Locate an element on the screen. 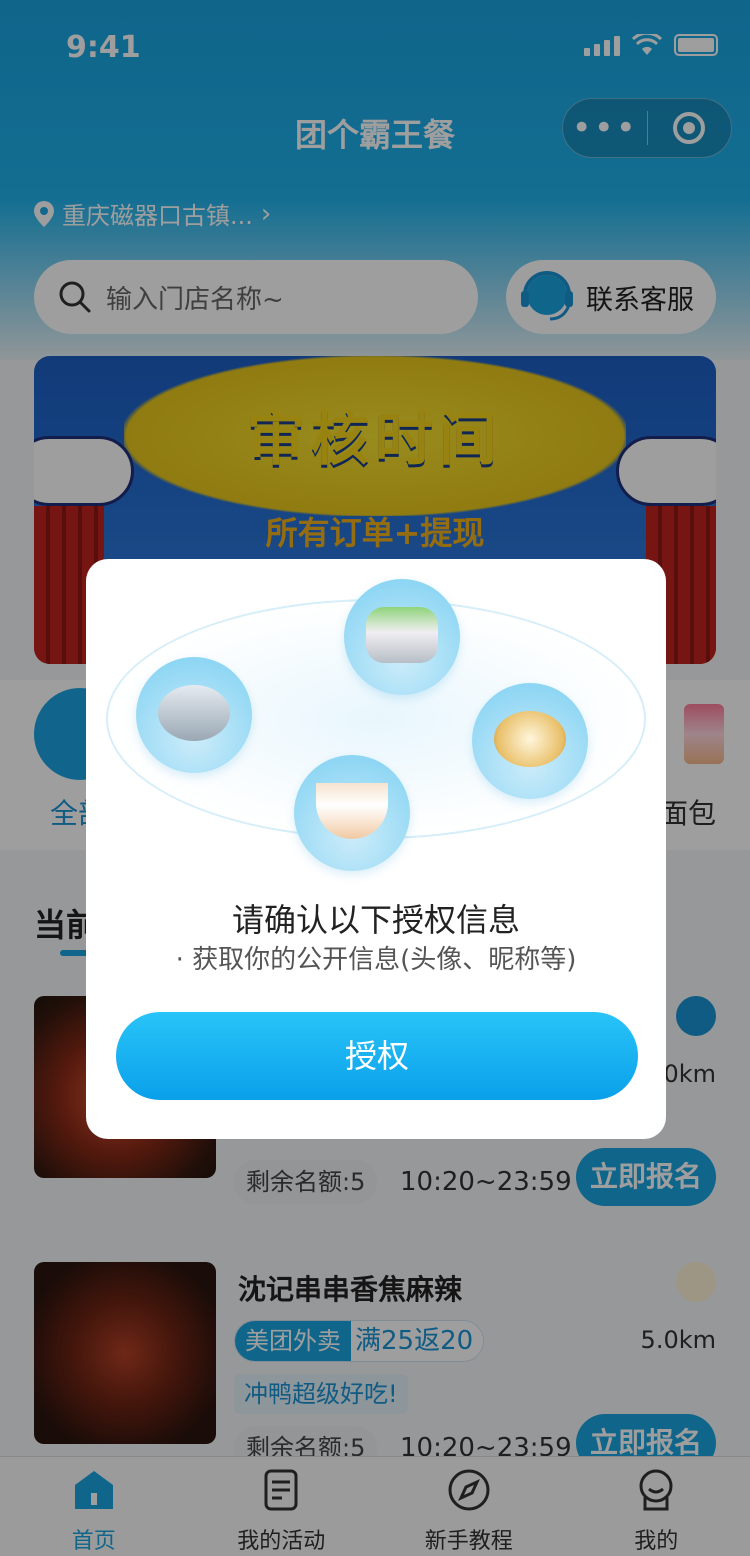  authorize-button: 授权 is located at coordinates (377, 1056).